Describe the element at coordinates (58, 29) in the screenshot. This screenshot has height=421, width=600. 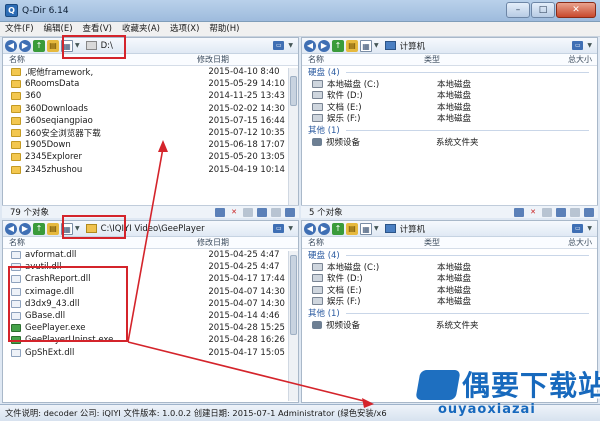
I see `menu-edit: 编辑(E)` at that location.